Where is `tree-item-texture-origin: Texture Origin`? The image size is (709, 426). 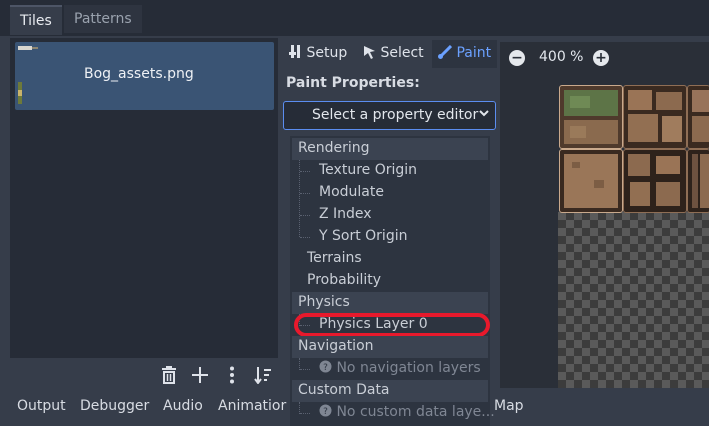 tree-item-texture-origin: Texture Origin is located at coordinates (368, 170).